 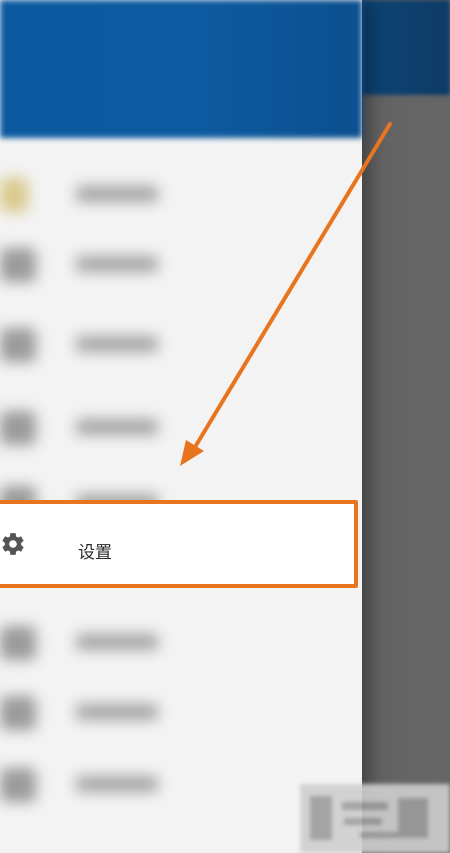 I want to click on gear-icon, so click(x=13, y=544).